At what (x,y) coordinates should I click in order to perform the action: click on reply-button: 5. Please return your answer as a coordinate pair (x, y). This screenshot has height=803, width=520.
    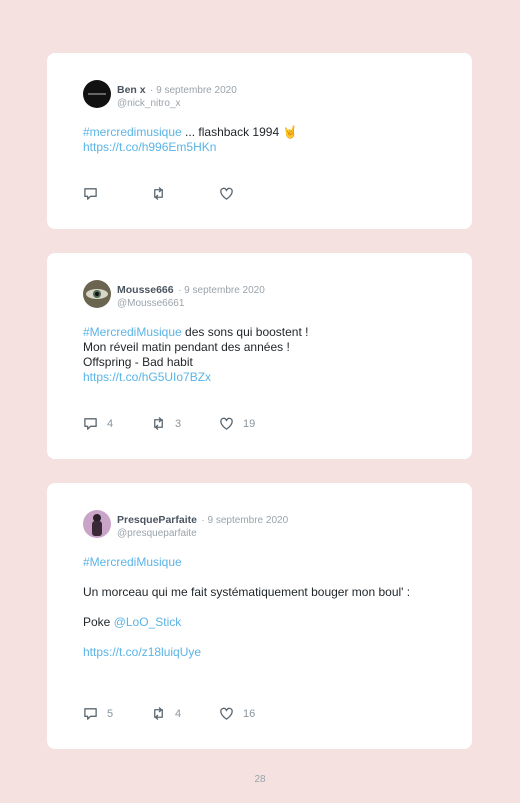
    Looking at the image, I should click on (117, 713).